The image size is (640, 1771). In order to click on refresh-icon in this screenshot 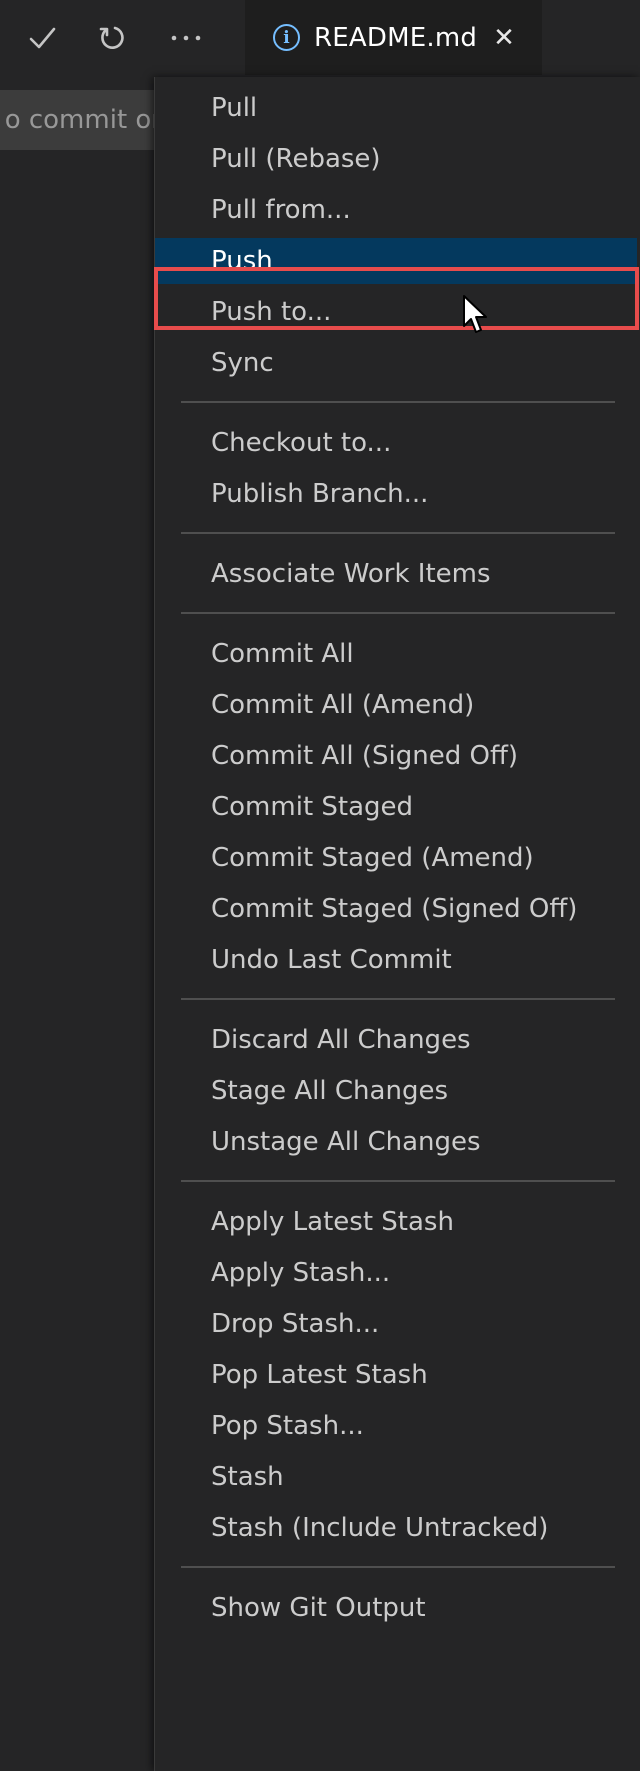, I will do `click(111, 37)`.